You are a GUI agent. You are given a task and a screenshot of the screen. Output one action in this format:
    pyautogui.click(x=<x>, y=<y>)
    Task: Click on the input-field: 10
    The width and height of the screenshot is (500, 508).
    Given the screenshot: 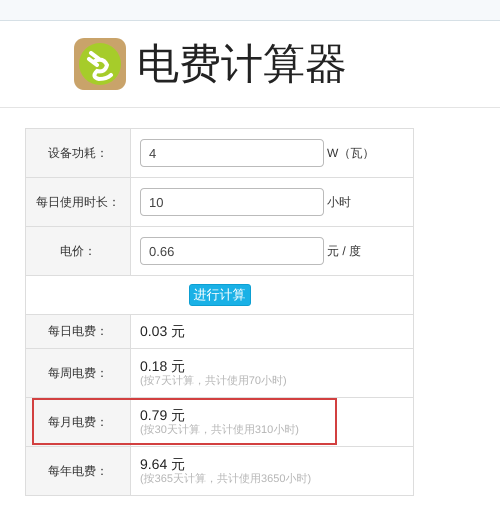 What is the action you would take?
    pyautogui.click(x=232, y=202)
    